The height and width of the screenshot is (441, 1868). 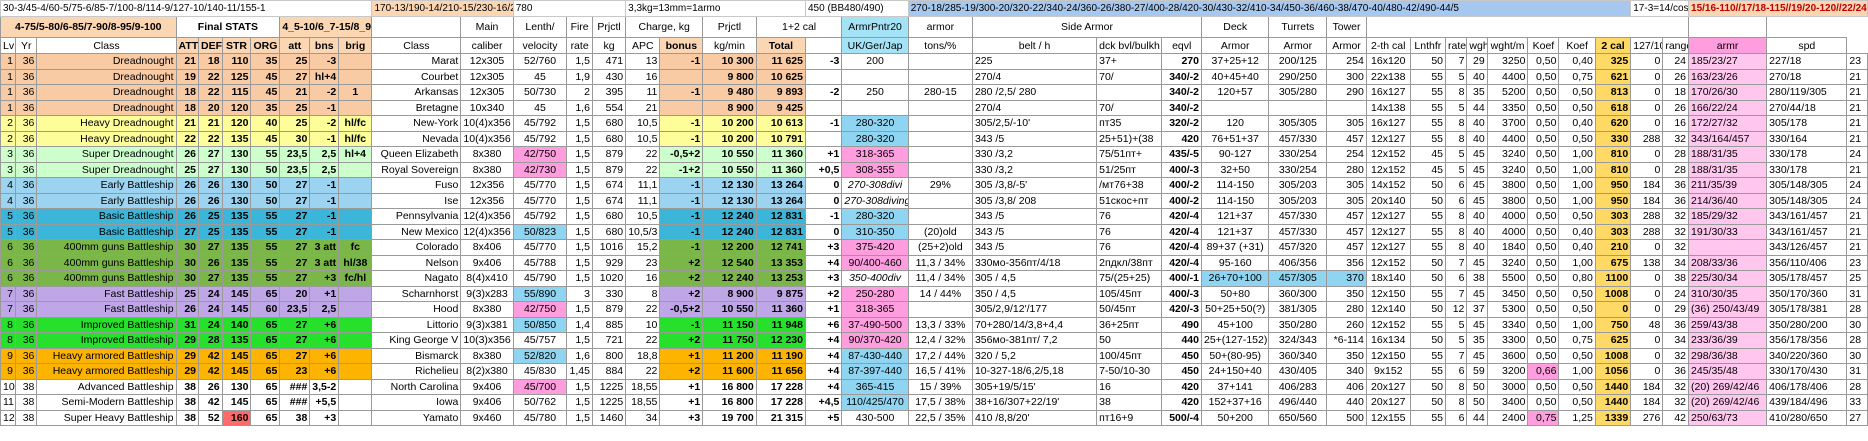 I want to click on table-cell: 50, so click(x=1428, y=402).